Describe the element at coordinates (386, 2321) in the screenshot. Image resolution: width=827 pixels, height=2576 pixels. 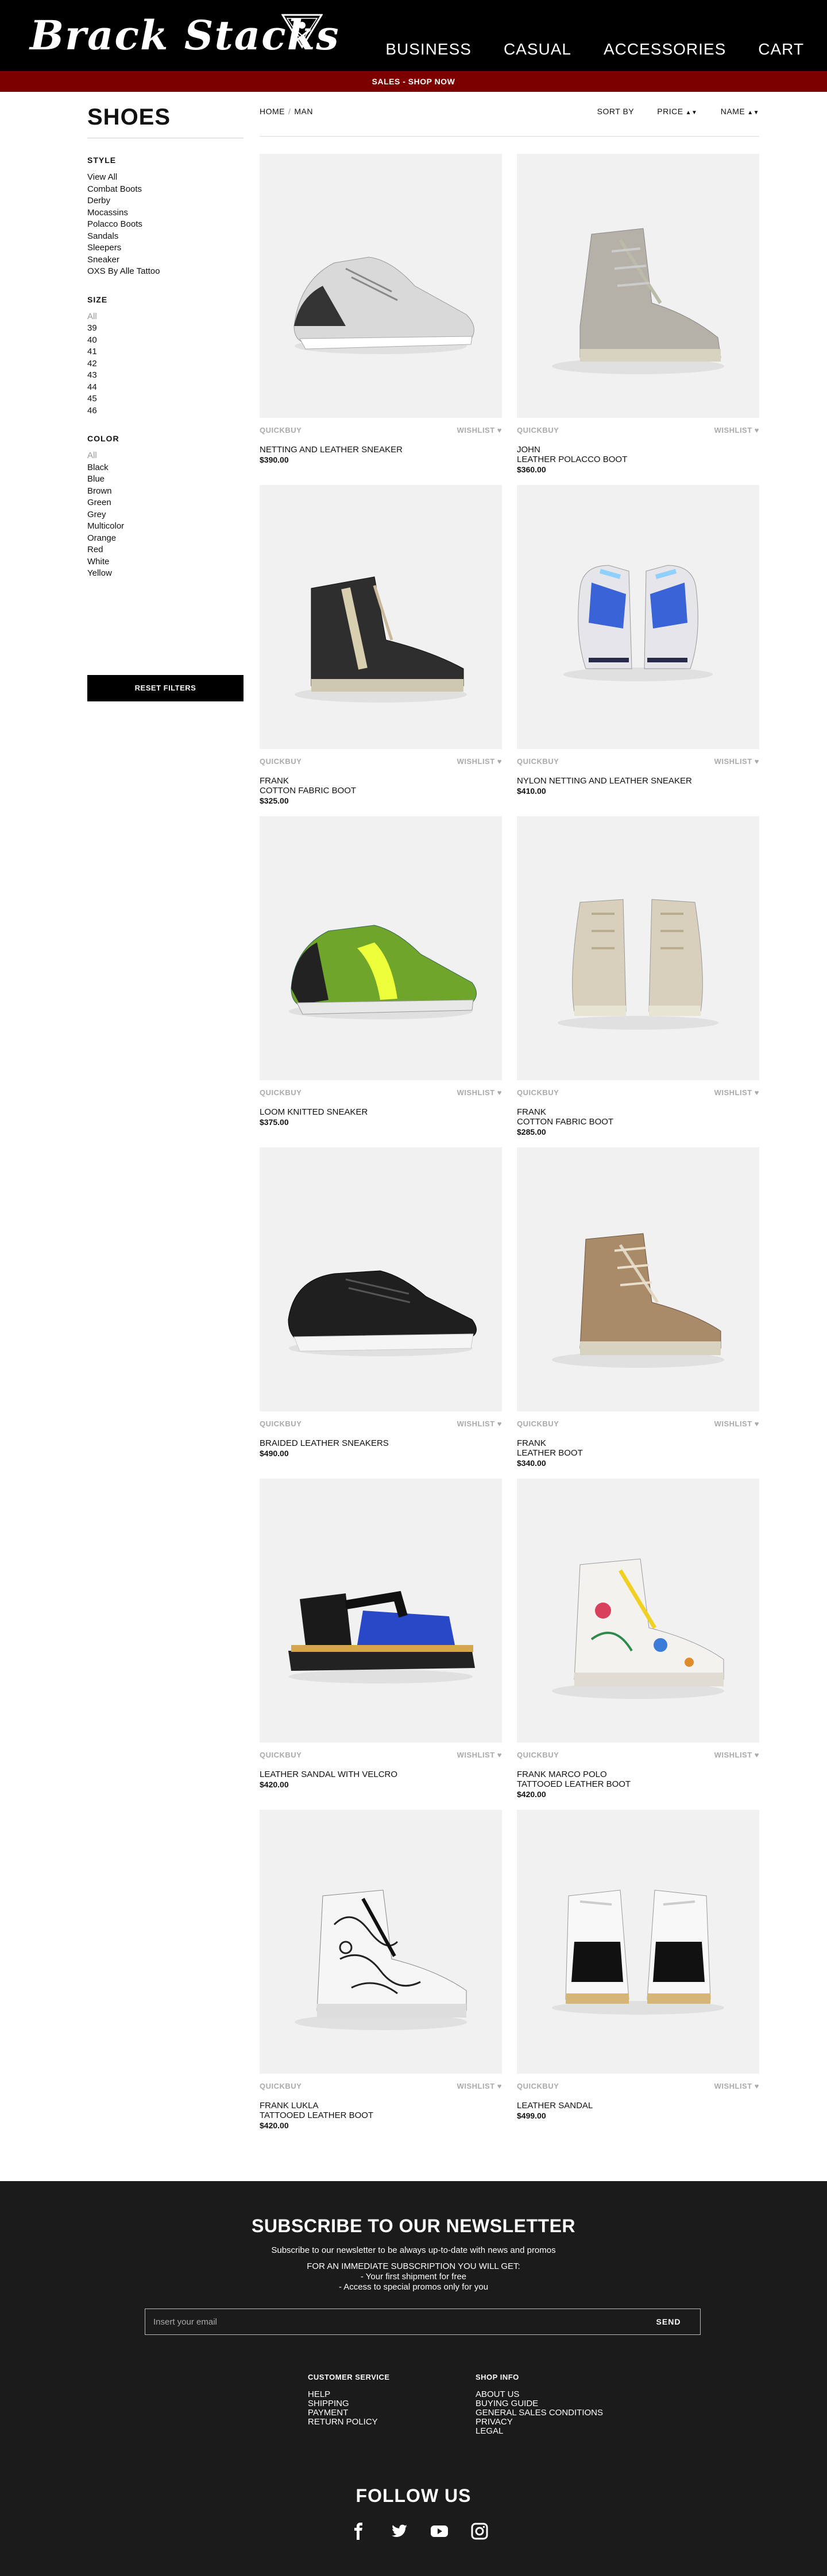
I see `email-input` at that location.